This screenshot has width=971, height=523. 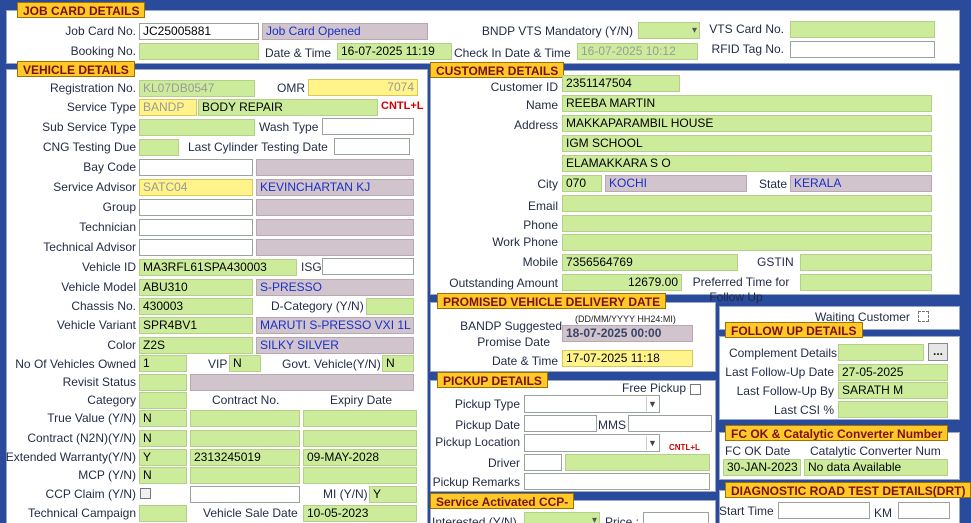 What do you see at coordinates (497, 70) in the screenshot?
I see `customer-header: CUSTOMER DETAILS` at bounding box center [497, 70].